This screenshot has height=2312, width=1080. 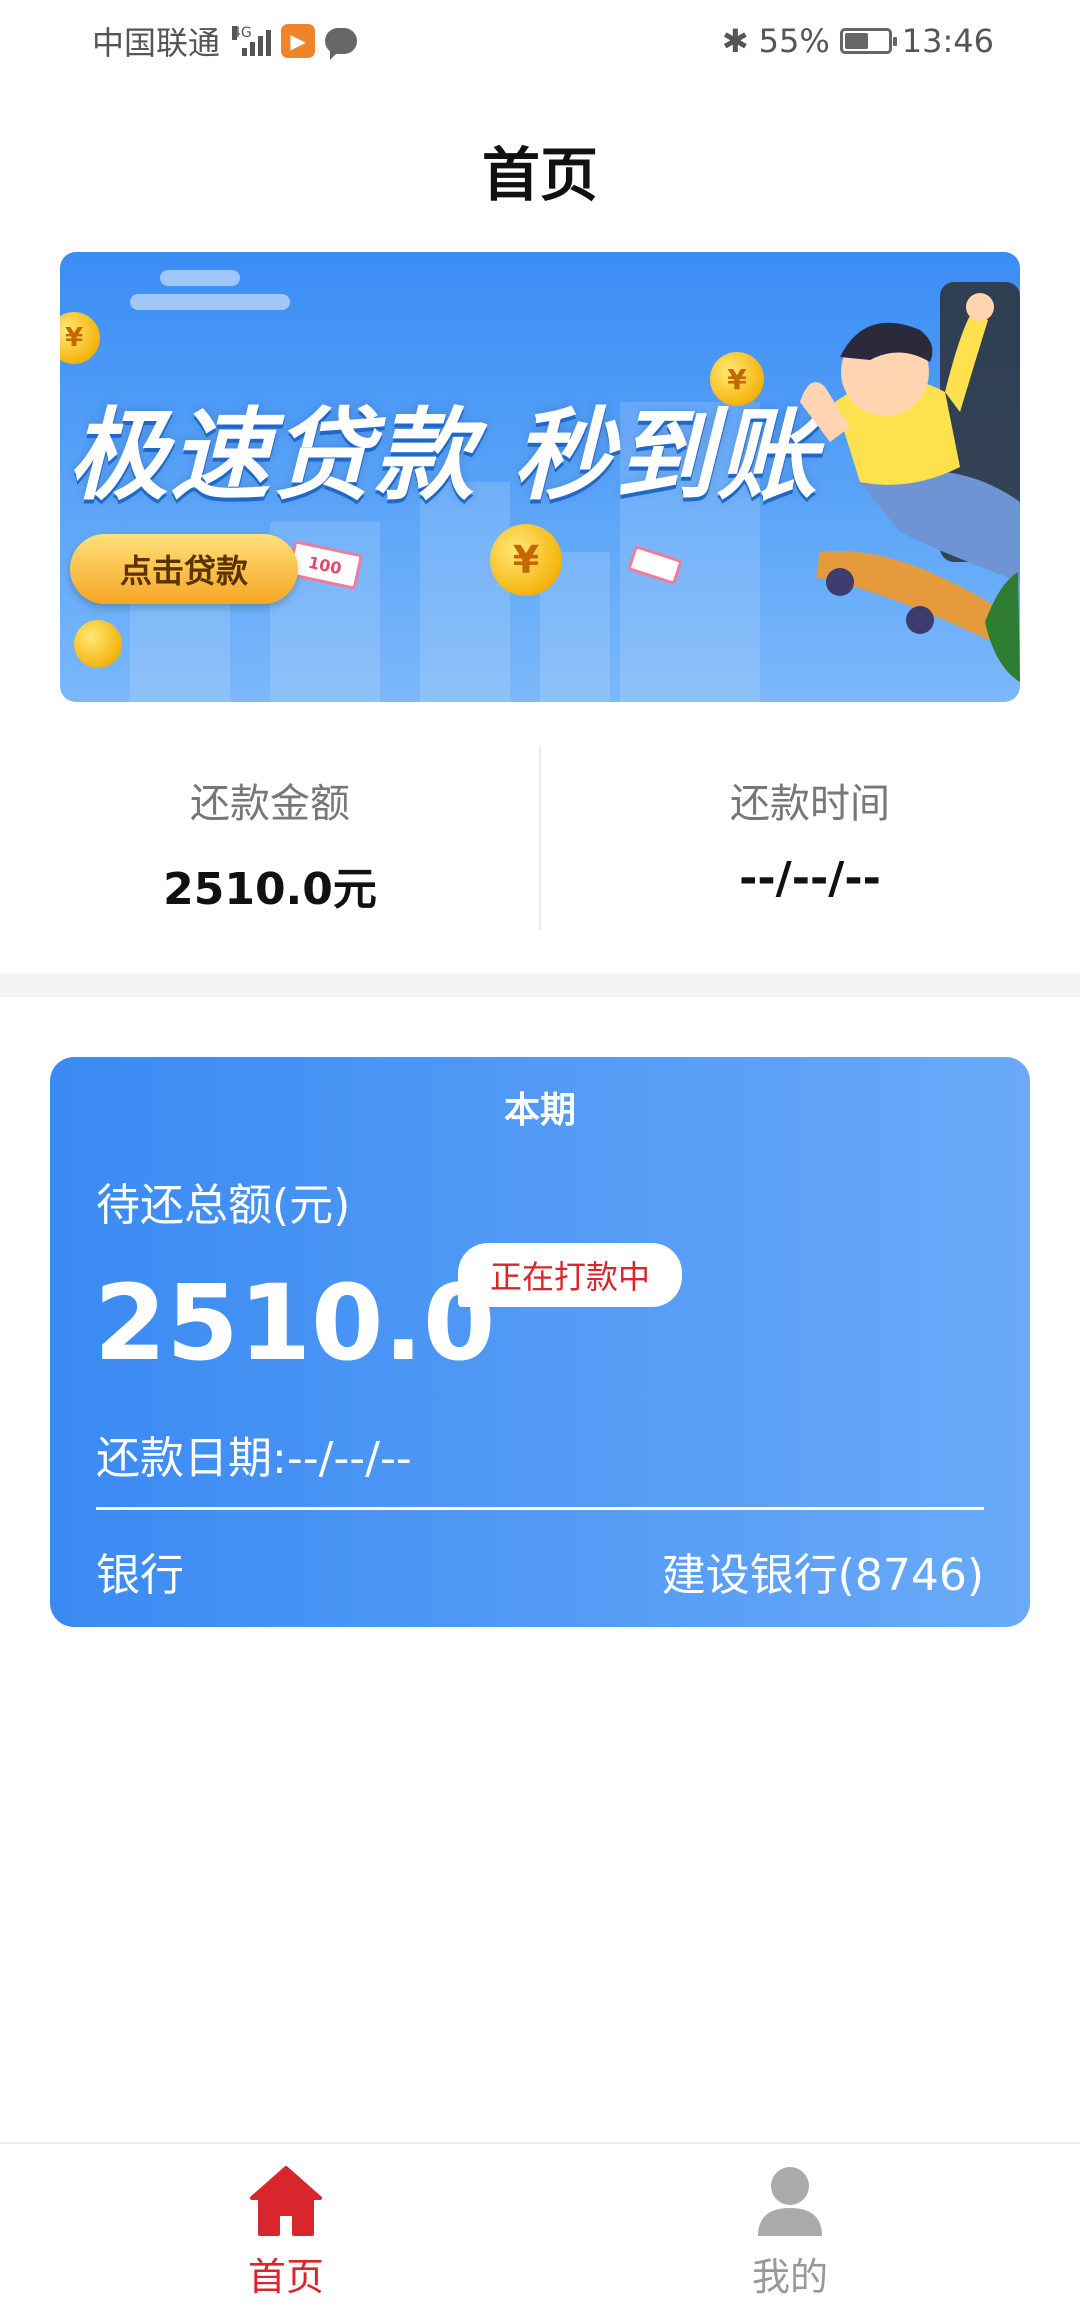 What do you see at coordinates (822, 1575) in the screenshot?
I see `bank-account: 建设银行(8746)` at bounding box center [822, 1575].